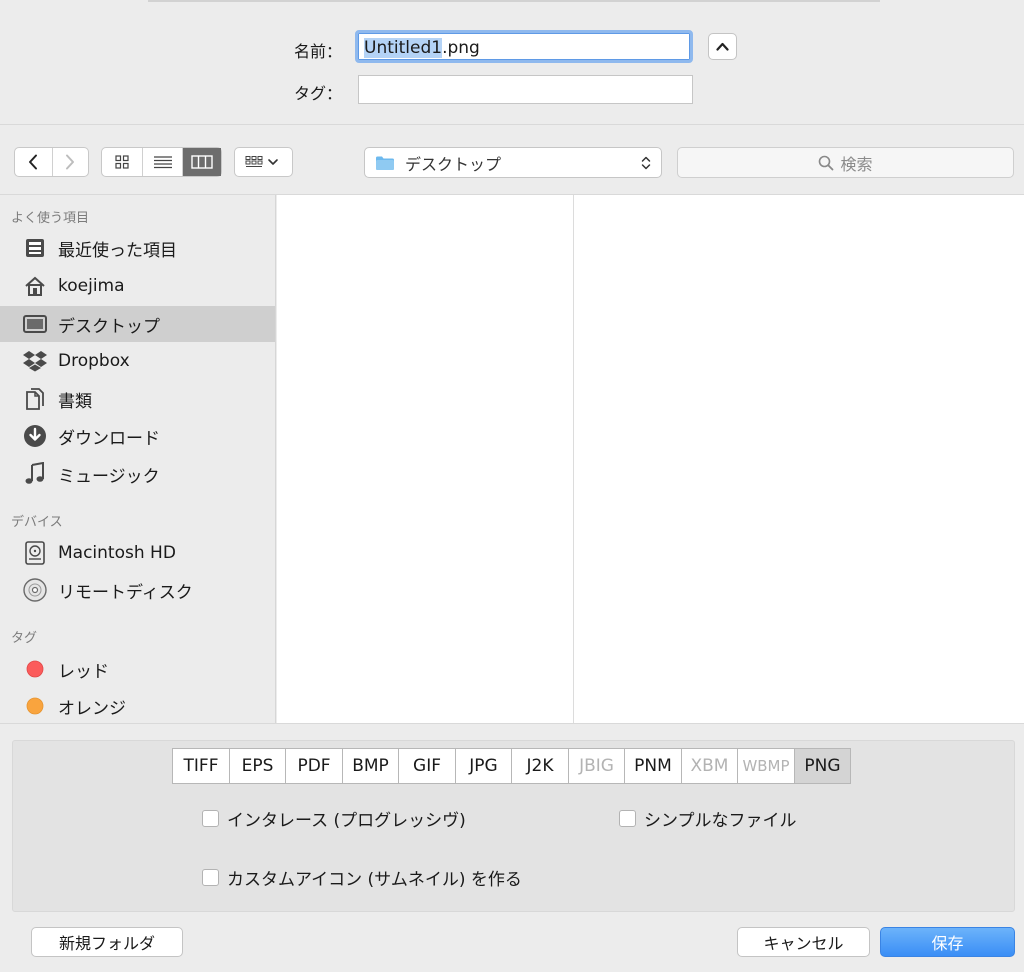 The width and height of the screenshot is (1024, 972). Describe the element at coordinates (35, 361) in the screenshot. I see `dropbox-icon` at that location.